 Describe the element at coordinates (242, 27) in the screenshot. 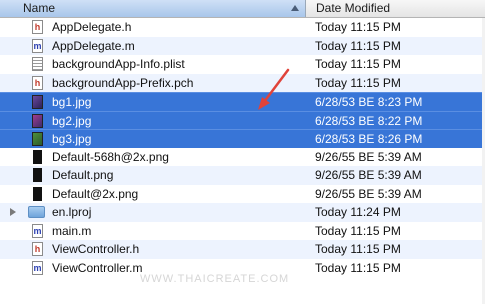

I see `file-row: h AppDelegate.h Today 11:15 PM` at that location.